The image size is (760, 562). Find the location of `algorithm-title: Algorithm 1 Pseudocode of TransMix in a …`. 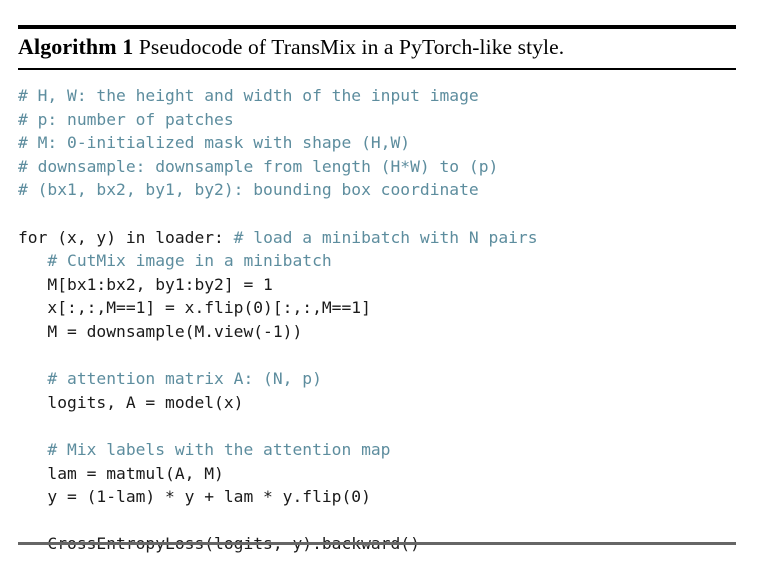

algorithm-title: Algorithm 1 Pseudocode of TransMix in a … is located at coordinates (377, 47).